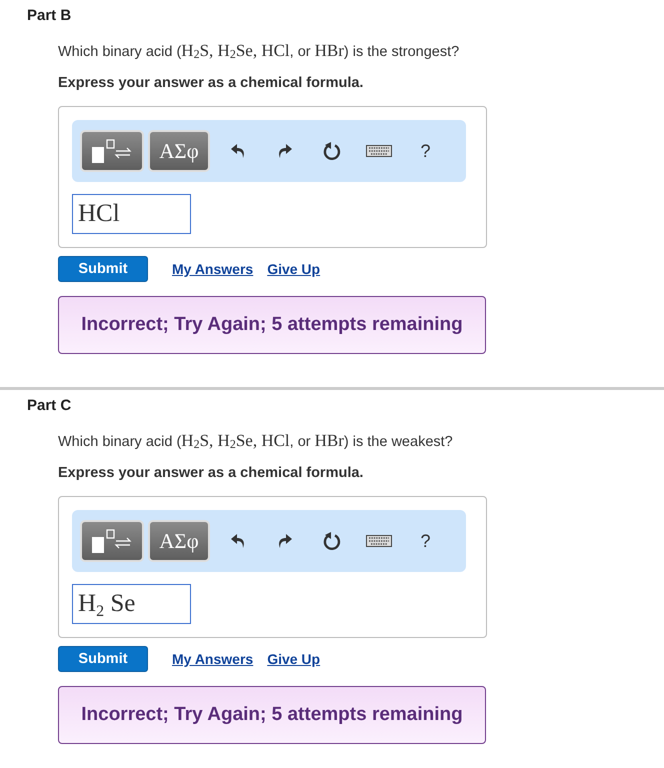 This screenshot has height=768, width=664. What do you see at coordinates (256, 441) in the screenshot?
I see `question-text: Which binary acid (H$_{2}$S, H$_{2}$Se, HCl, or HBr) is the weakest?` at bounding box center [256, 441].